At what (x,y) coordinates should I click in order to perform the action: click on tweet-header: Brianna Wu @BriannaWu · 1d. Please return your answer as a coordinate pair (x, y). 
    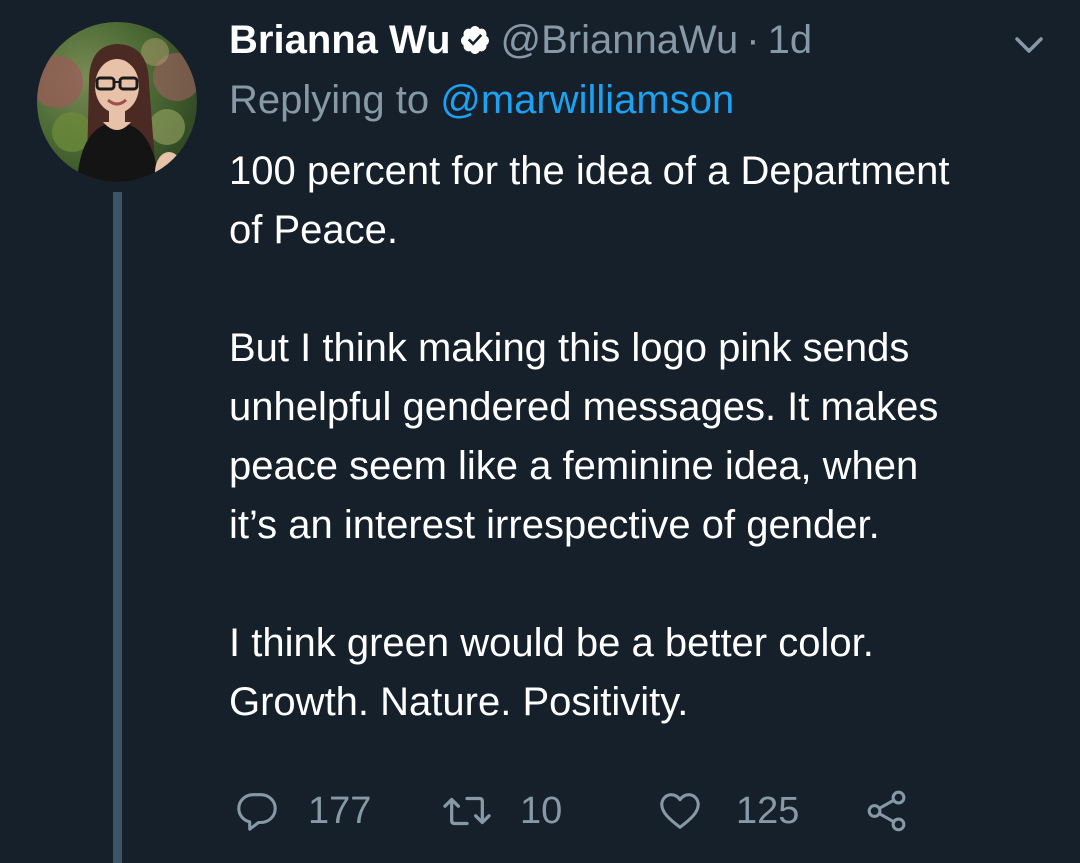
    Looking at the image, I should click on (520, 40).